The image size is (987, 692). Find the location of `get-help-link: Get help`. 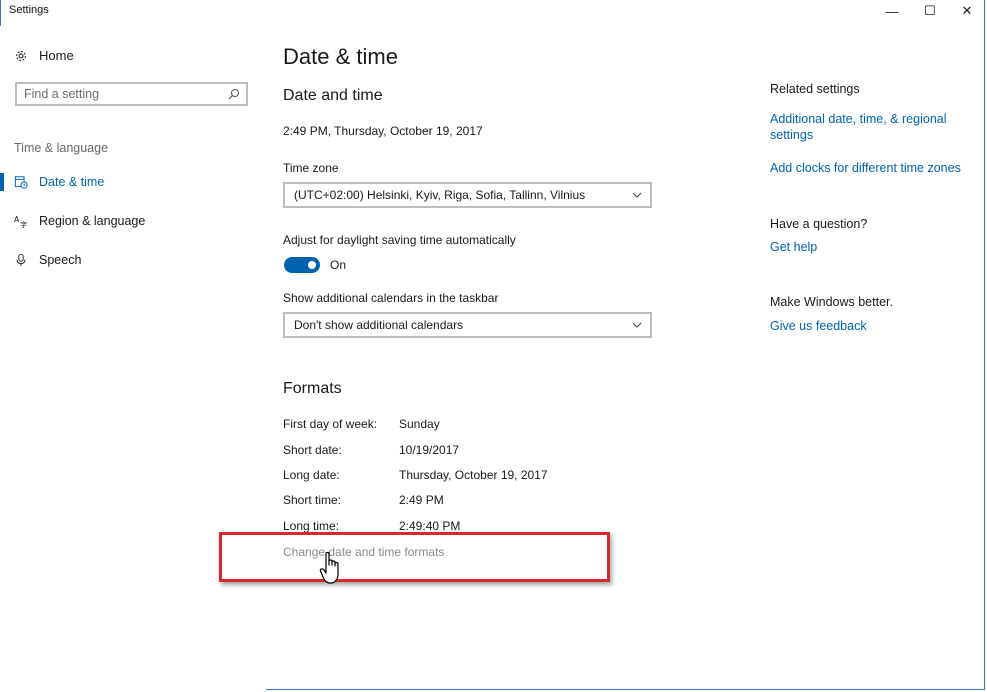

get-help-link: Get help is located at coordinates (870, 247).